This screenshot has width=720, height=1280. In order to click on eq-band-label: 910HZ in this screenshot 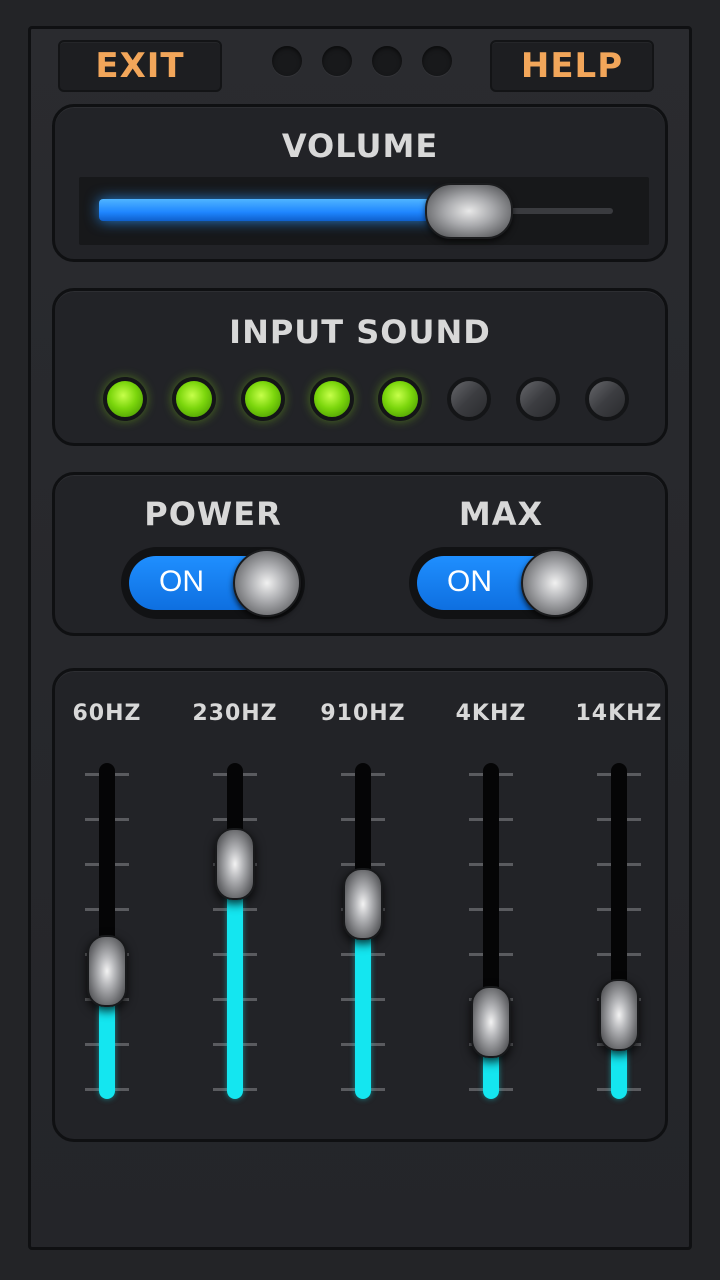, I will do `click(363, 713)`.